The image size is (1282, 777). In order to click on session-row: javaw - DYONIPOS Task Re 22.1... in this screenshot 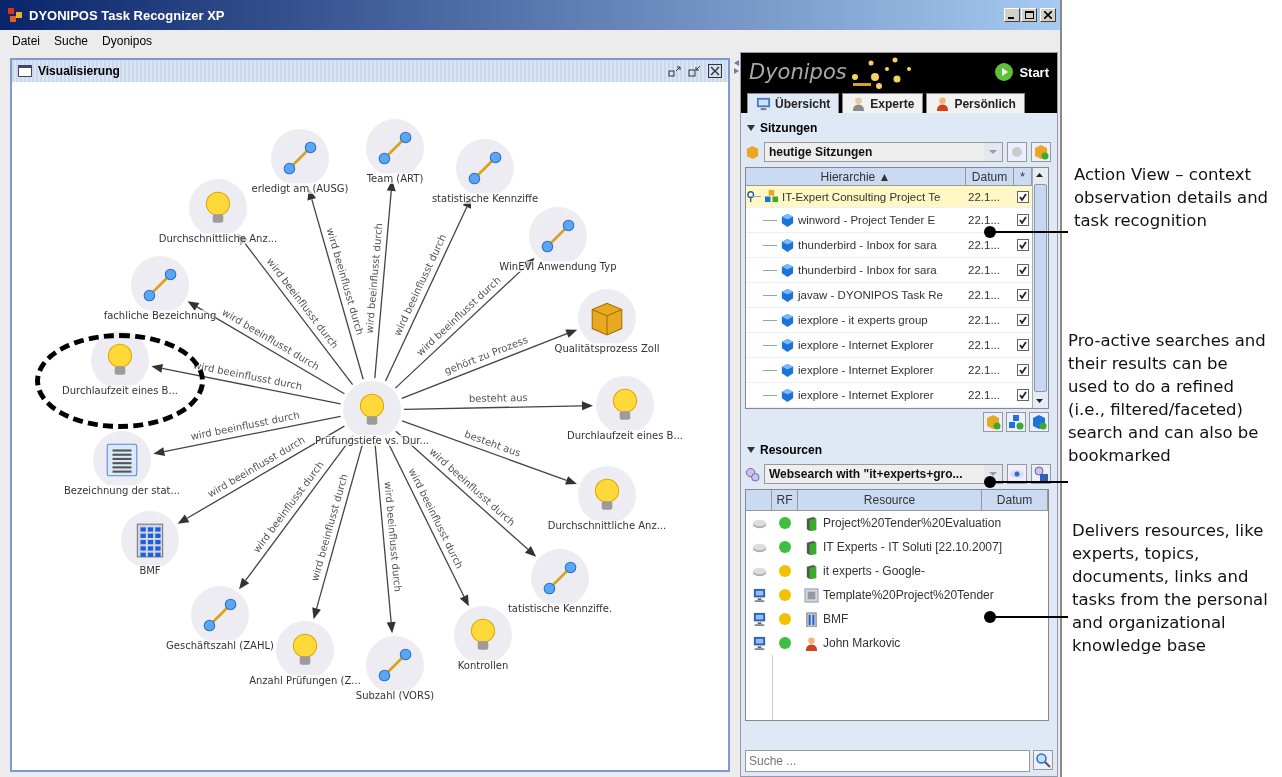, I will do `click(889, 295)`.